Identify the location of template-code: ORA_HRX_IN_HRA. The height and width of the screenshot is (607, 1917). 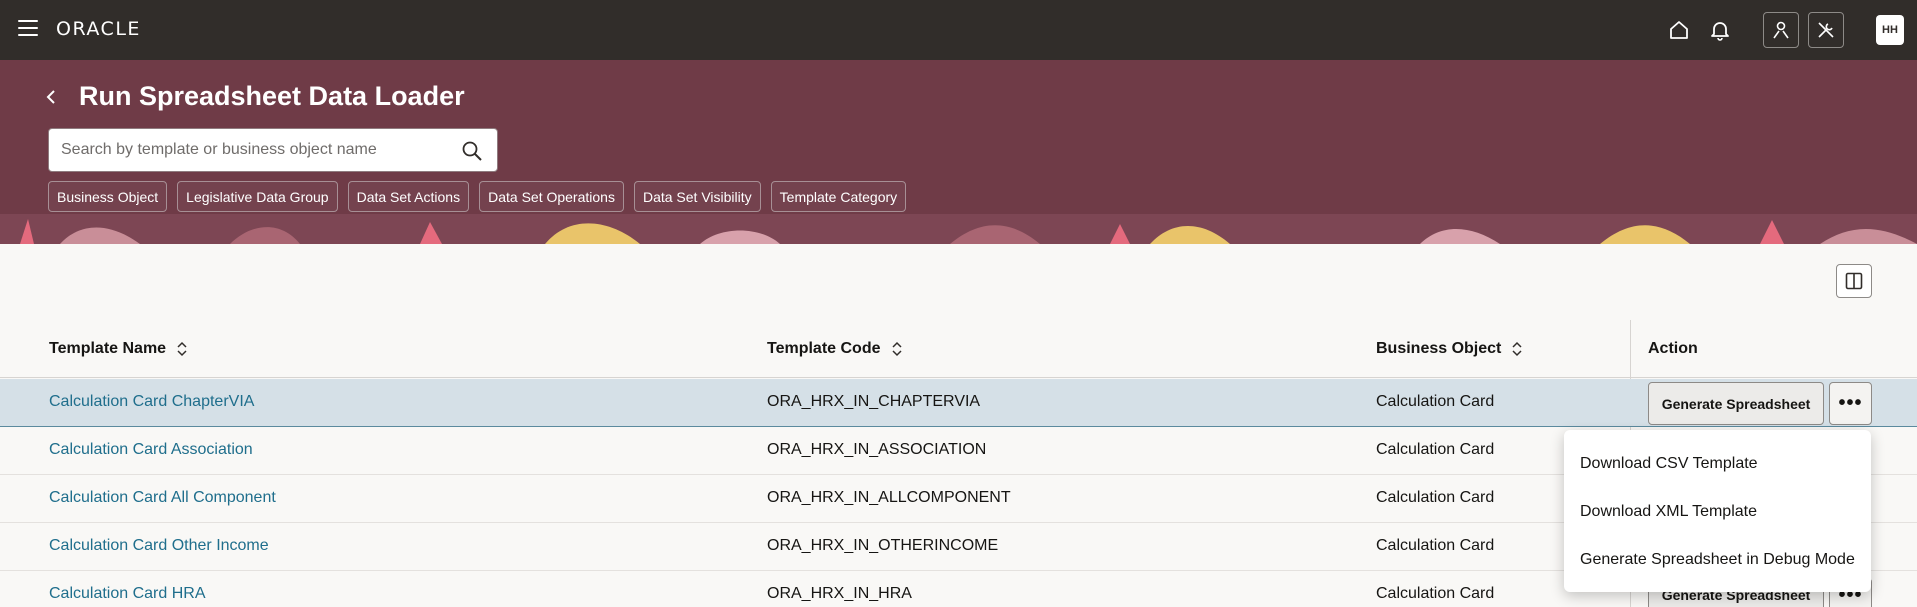
(839, 593).